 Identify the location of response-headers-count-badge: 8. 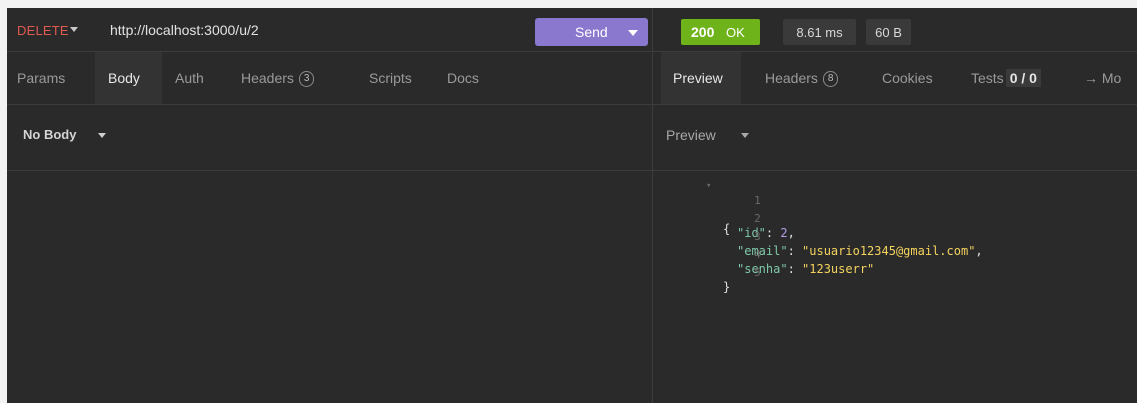
(830, 79).